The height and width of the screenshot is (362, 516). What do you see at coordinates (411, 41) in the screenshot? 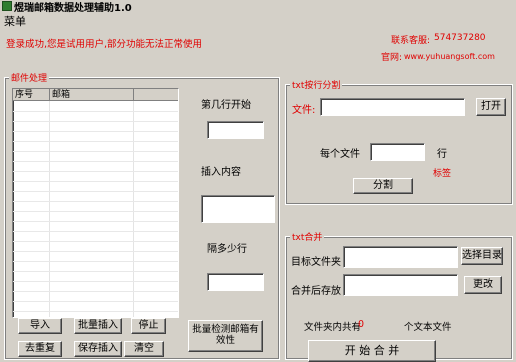
I see `contact-label: 联系客服:` at bounding box center [411, 41].